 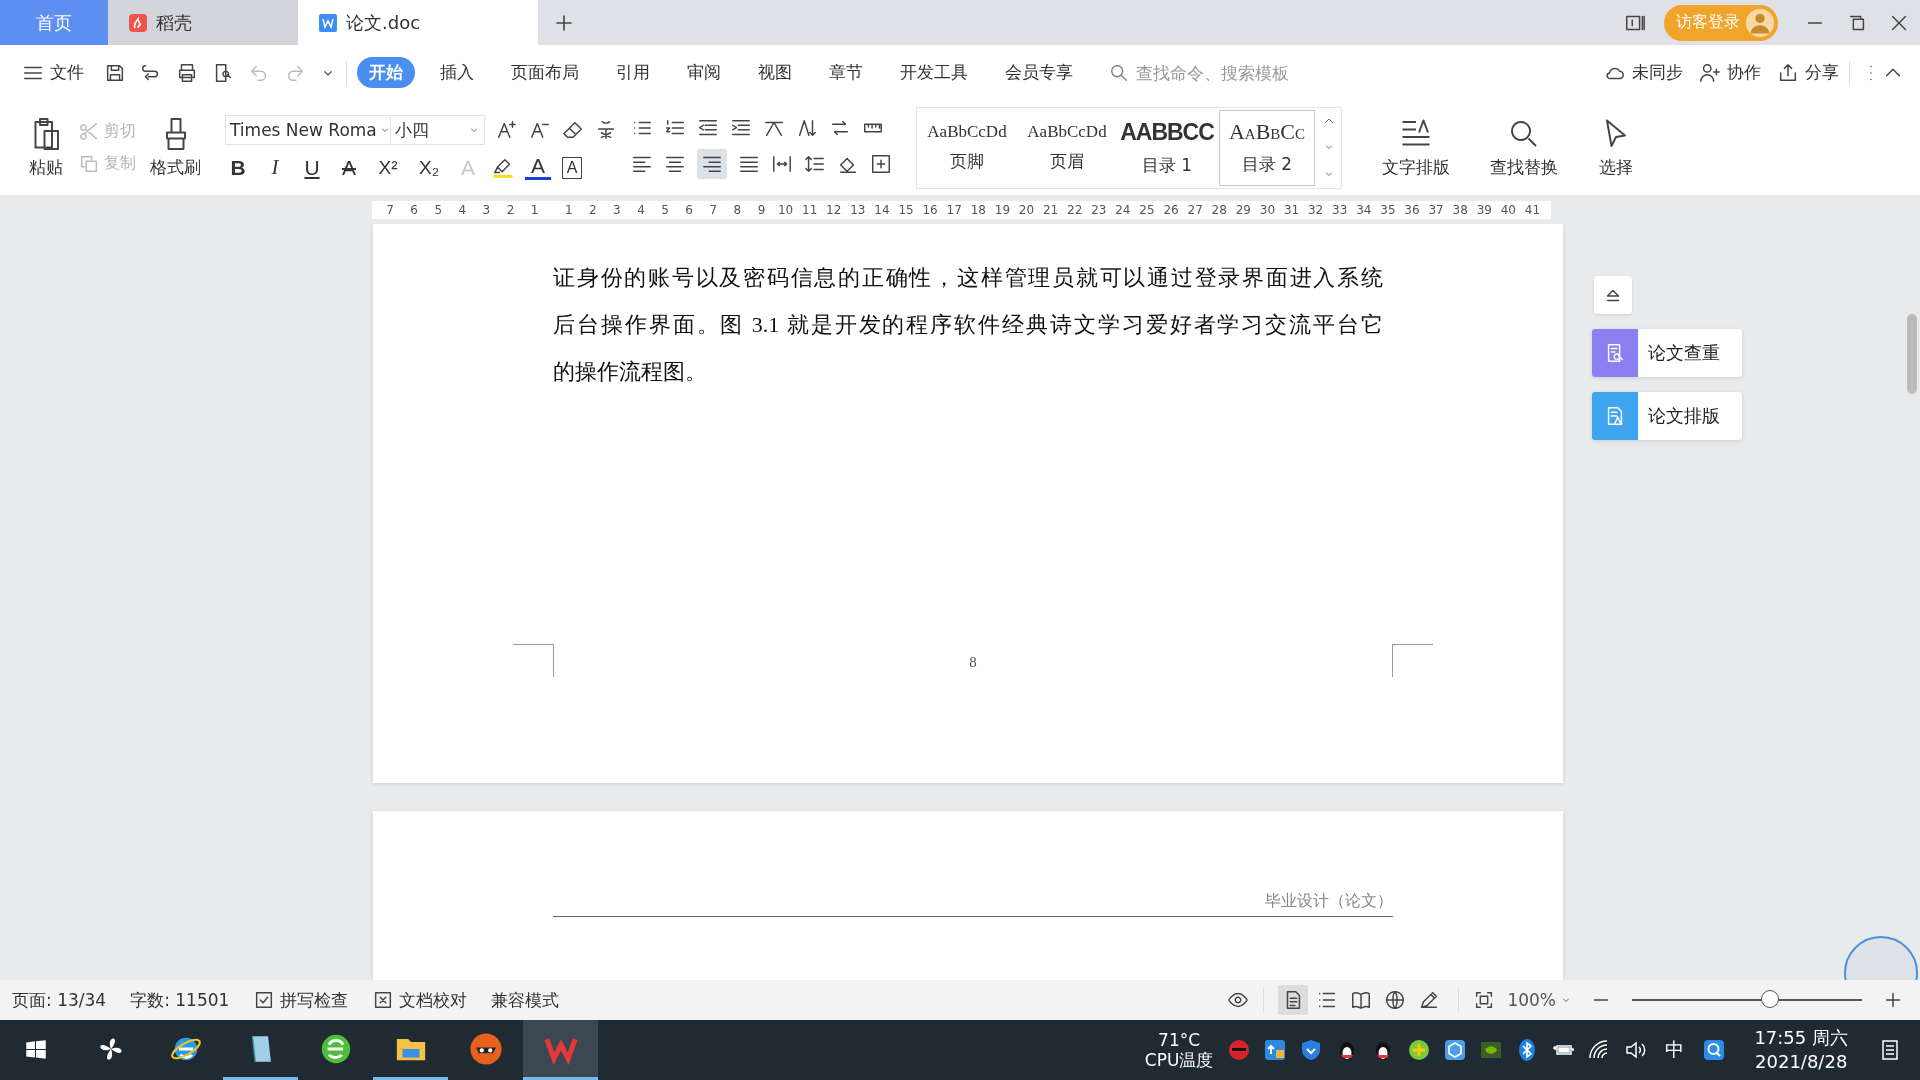 I want to click on raccoon-icon, so click(x=485, y=1048).